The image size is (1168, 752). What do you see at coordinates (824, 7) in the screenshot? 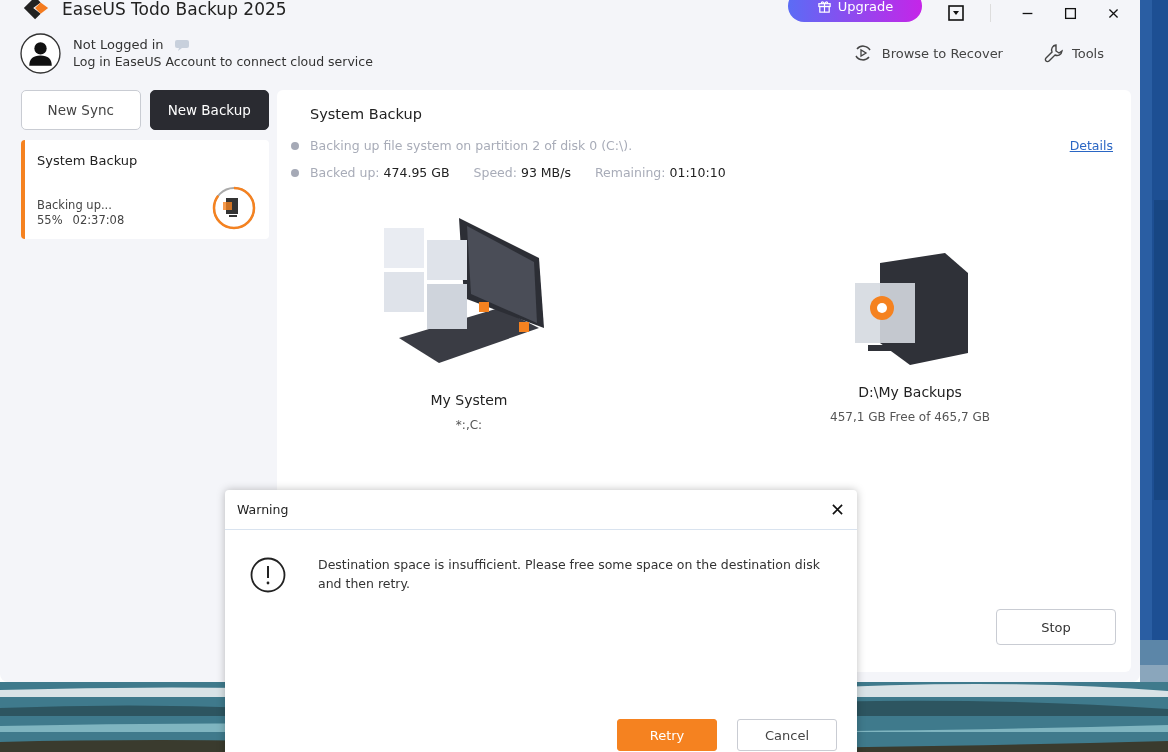
I see `gift-icon` at bounding box center [824, 7].